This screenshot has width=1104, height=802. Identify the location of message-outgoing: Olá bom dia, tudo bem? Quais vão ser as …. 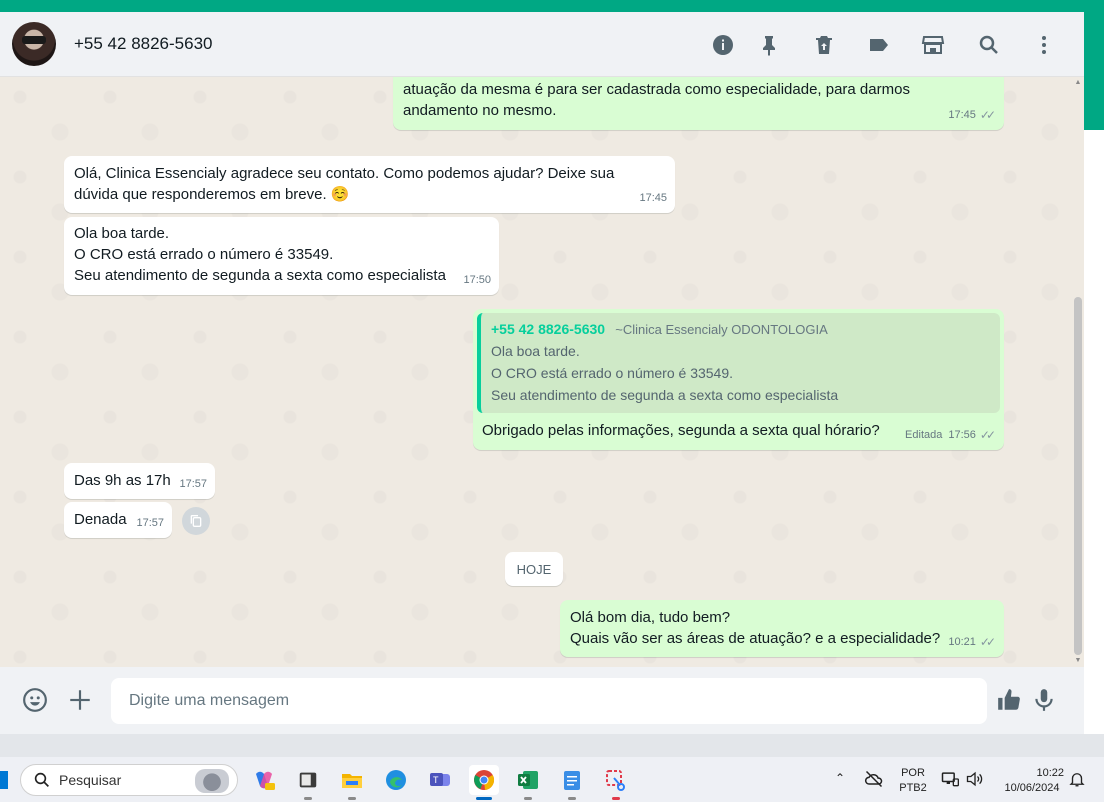
(782, 628).